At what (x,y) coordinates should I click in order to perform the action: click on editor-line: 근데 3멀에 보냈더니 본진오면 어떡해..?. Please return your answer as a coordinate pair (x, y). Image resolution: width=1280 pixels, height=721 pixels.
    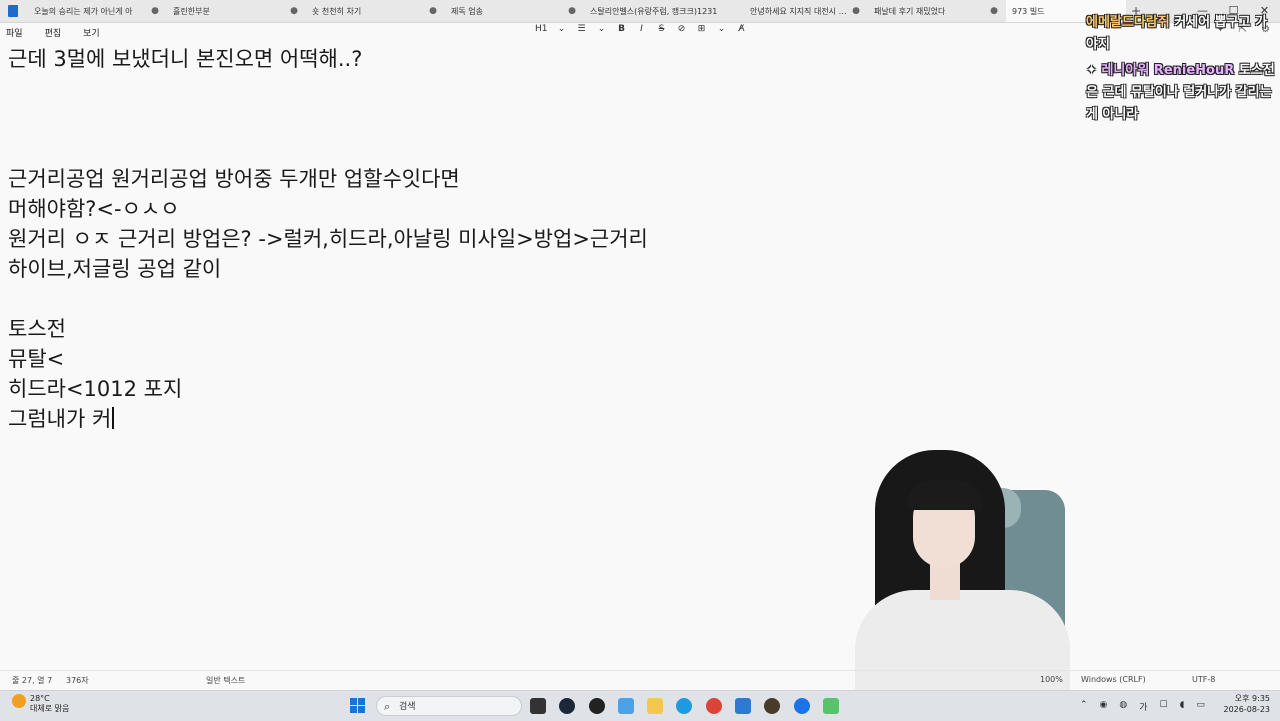
    Looking at the image, I should click on (185, 59).